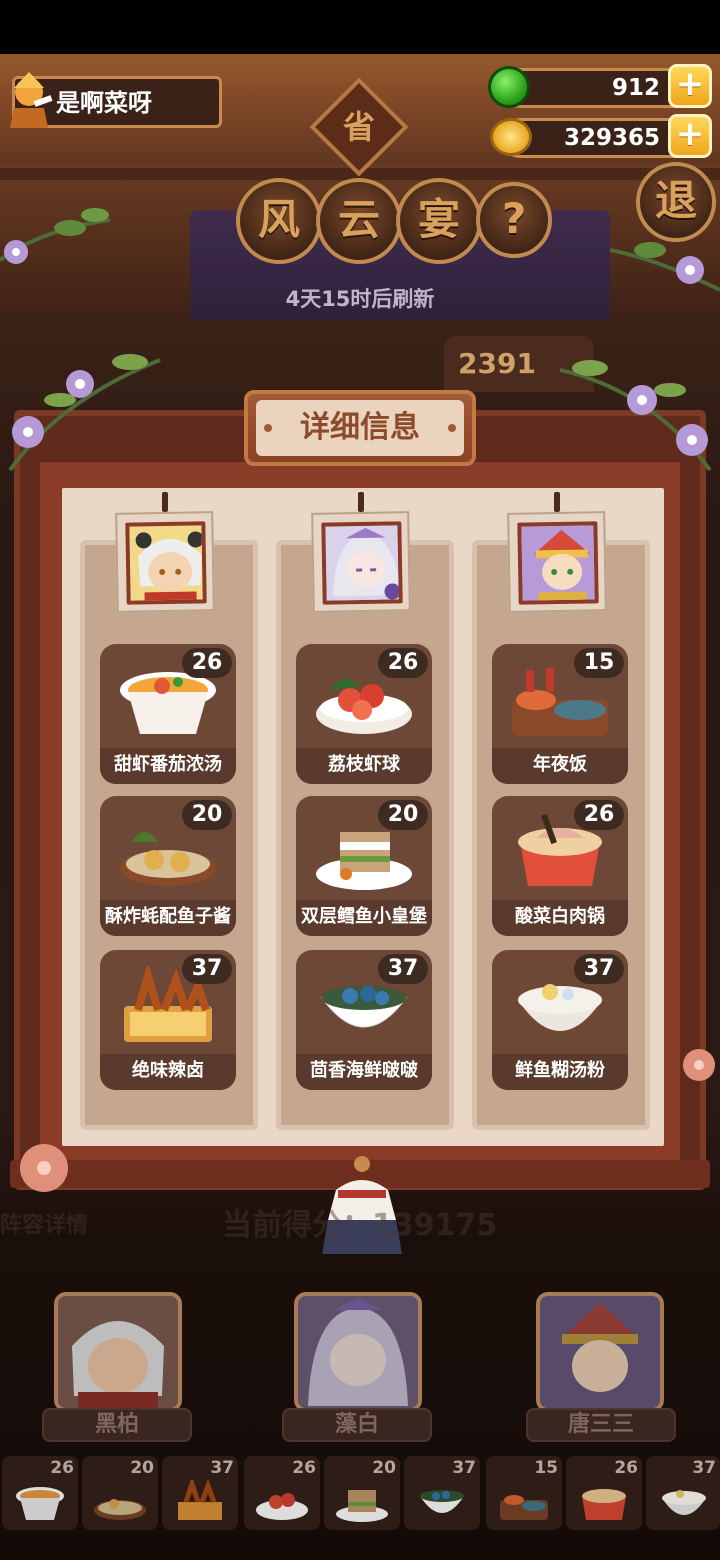  I want to click on spicy-braised-icon, so click(200, 1500).